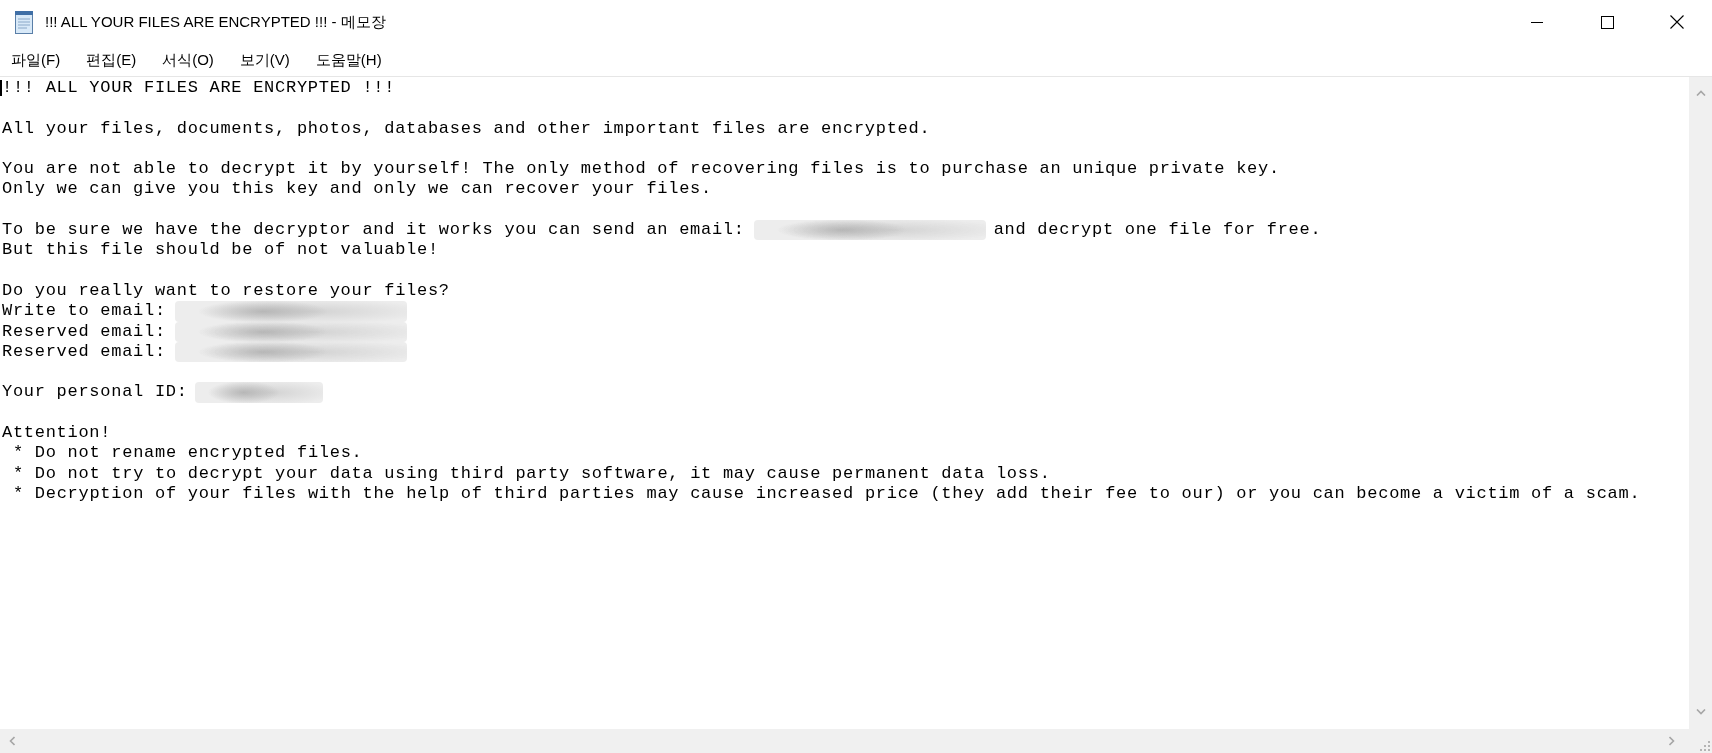  Describe the element at coordinates (641, 169) in the screenshot. I see `note-text: You are not able to decrypt it by yourself! The only method of recovering files is to purchase an unique private key.` at that location.